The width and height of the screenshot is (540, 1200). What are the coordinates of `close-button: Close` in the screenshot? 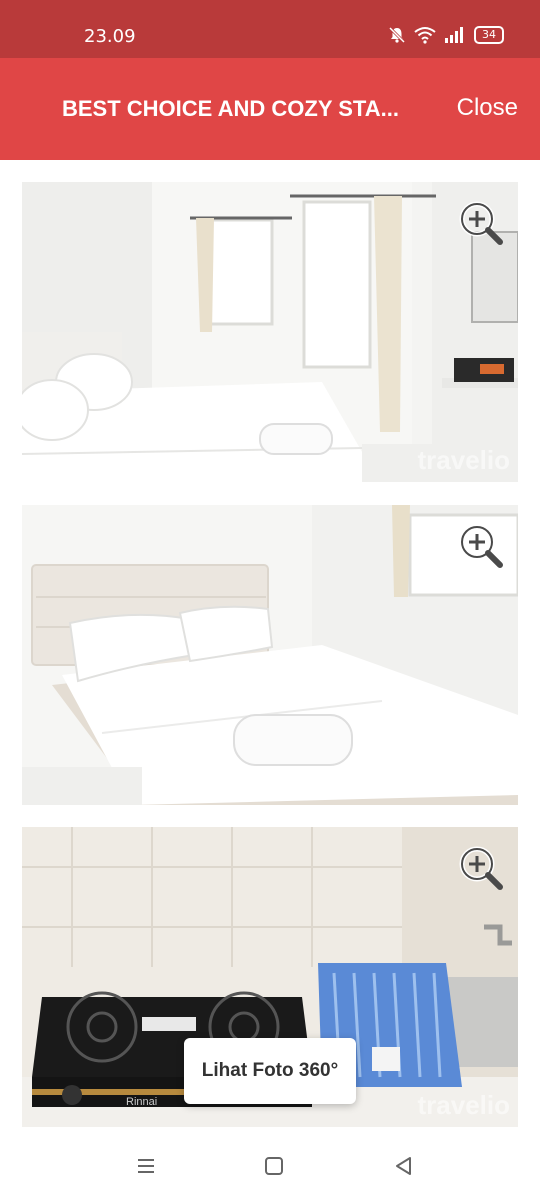 It's located at (487, 108).